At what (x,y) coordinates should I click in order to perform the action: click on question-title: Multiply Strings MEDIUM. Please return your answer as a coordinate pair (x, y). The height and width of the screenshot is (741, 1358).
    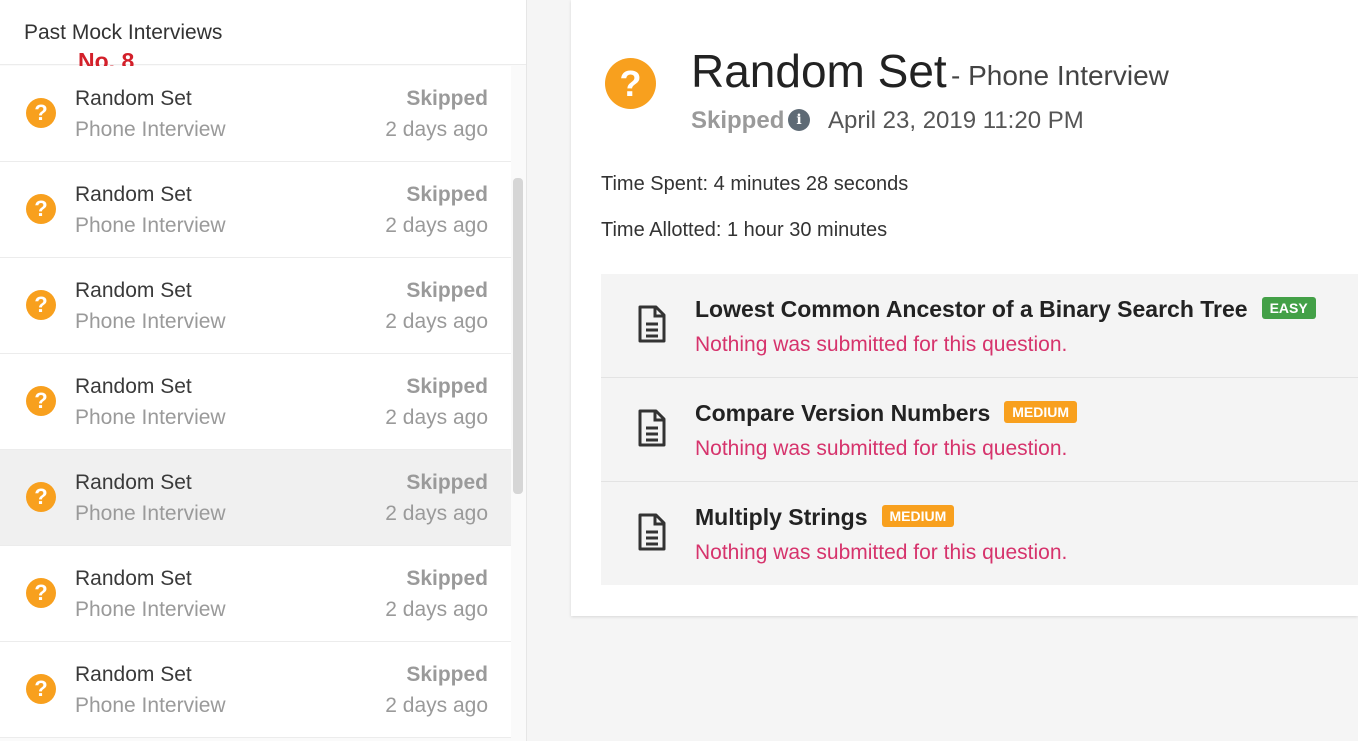
    Looking at the image, I should click on (825, 517).